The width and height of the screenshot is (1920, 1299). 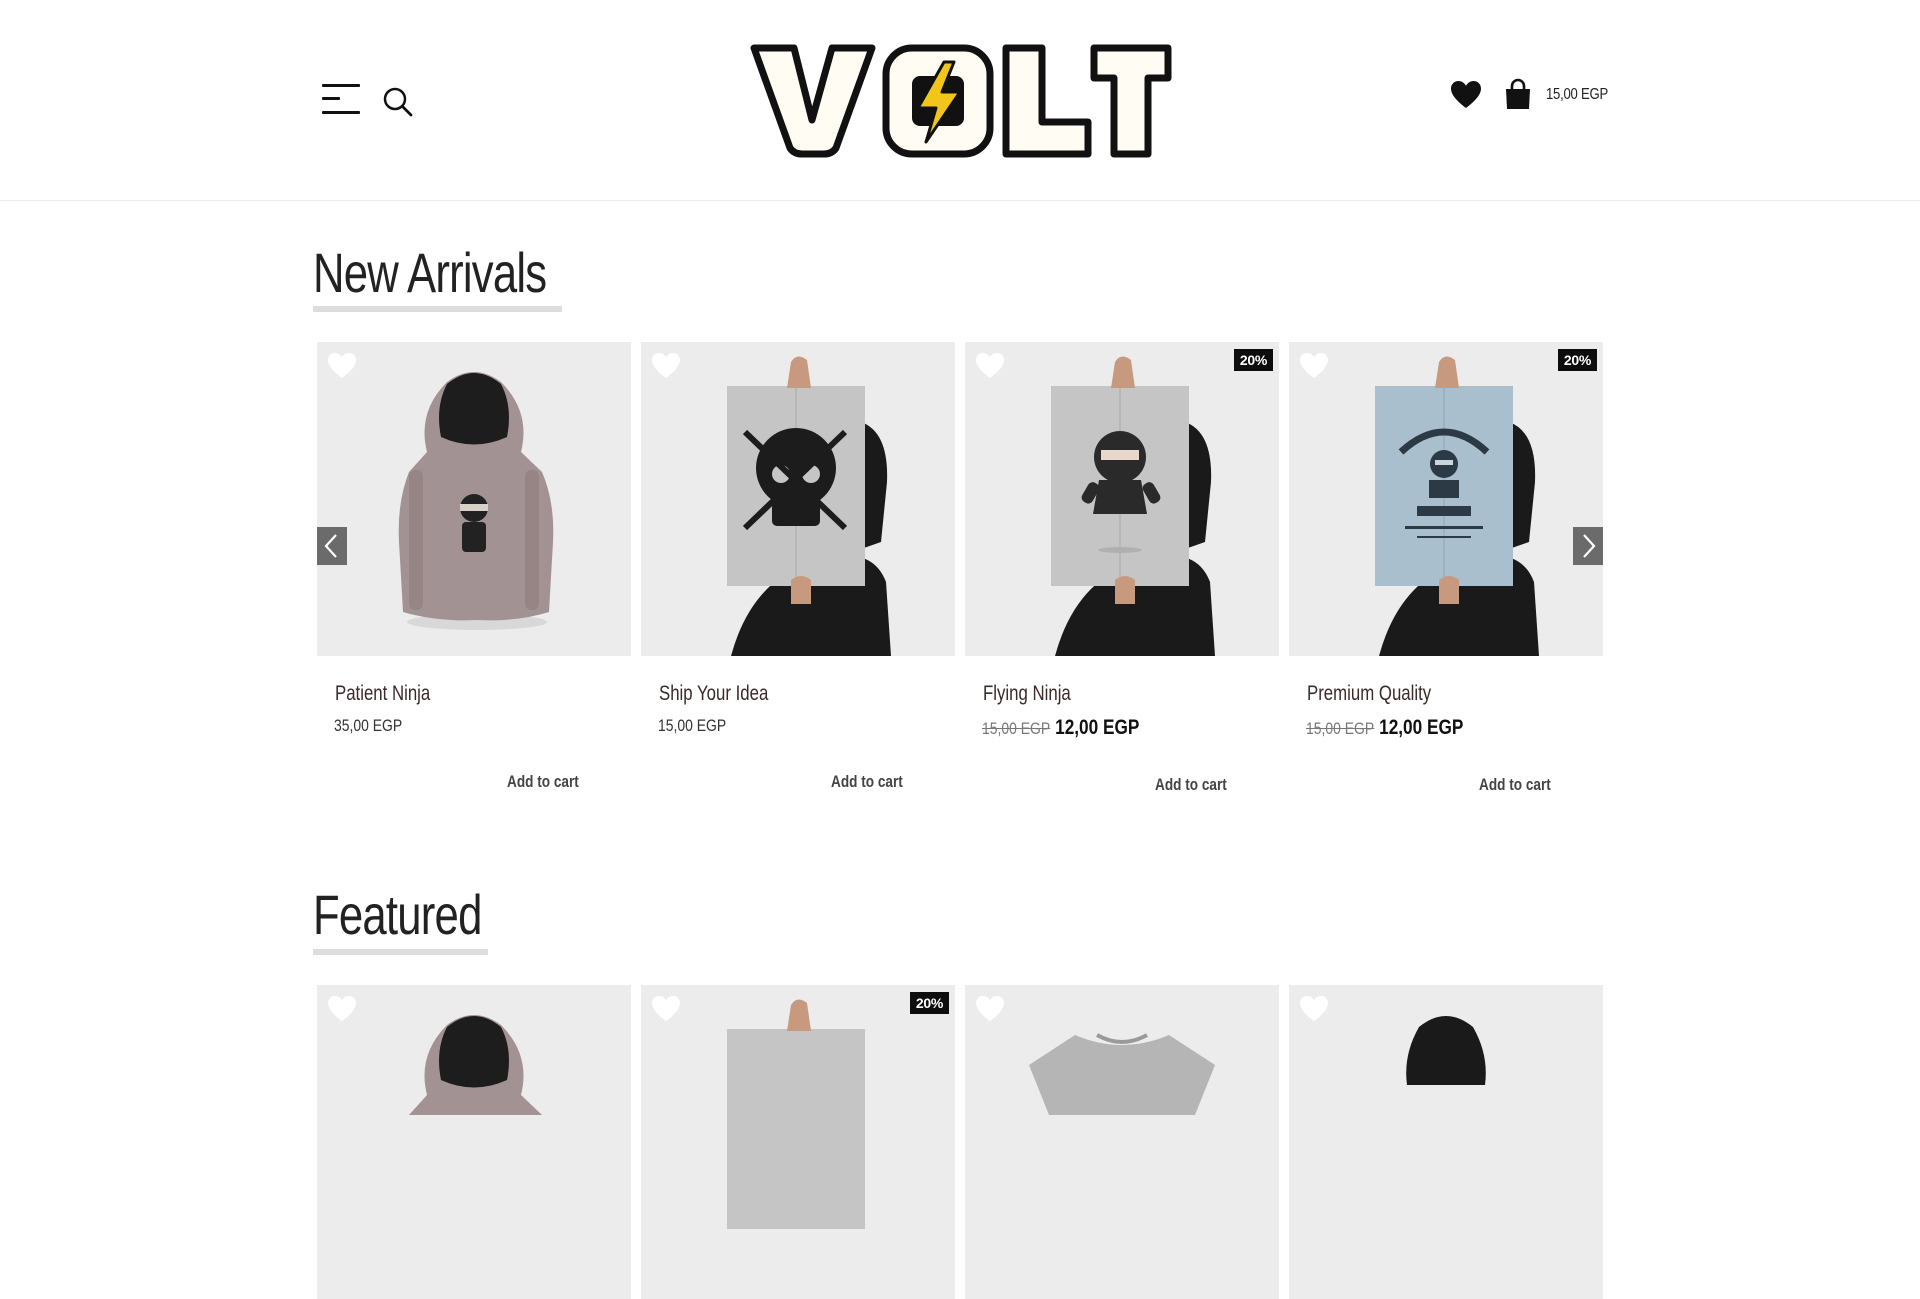 What do you see at coordinates (368, 725) in the screenshot?
I see `product-price: 35,00 EGP` at bounding box center [368, 725].